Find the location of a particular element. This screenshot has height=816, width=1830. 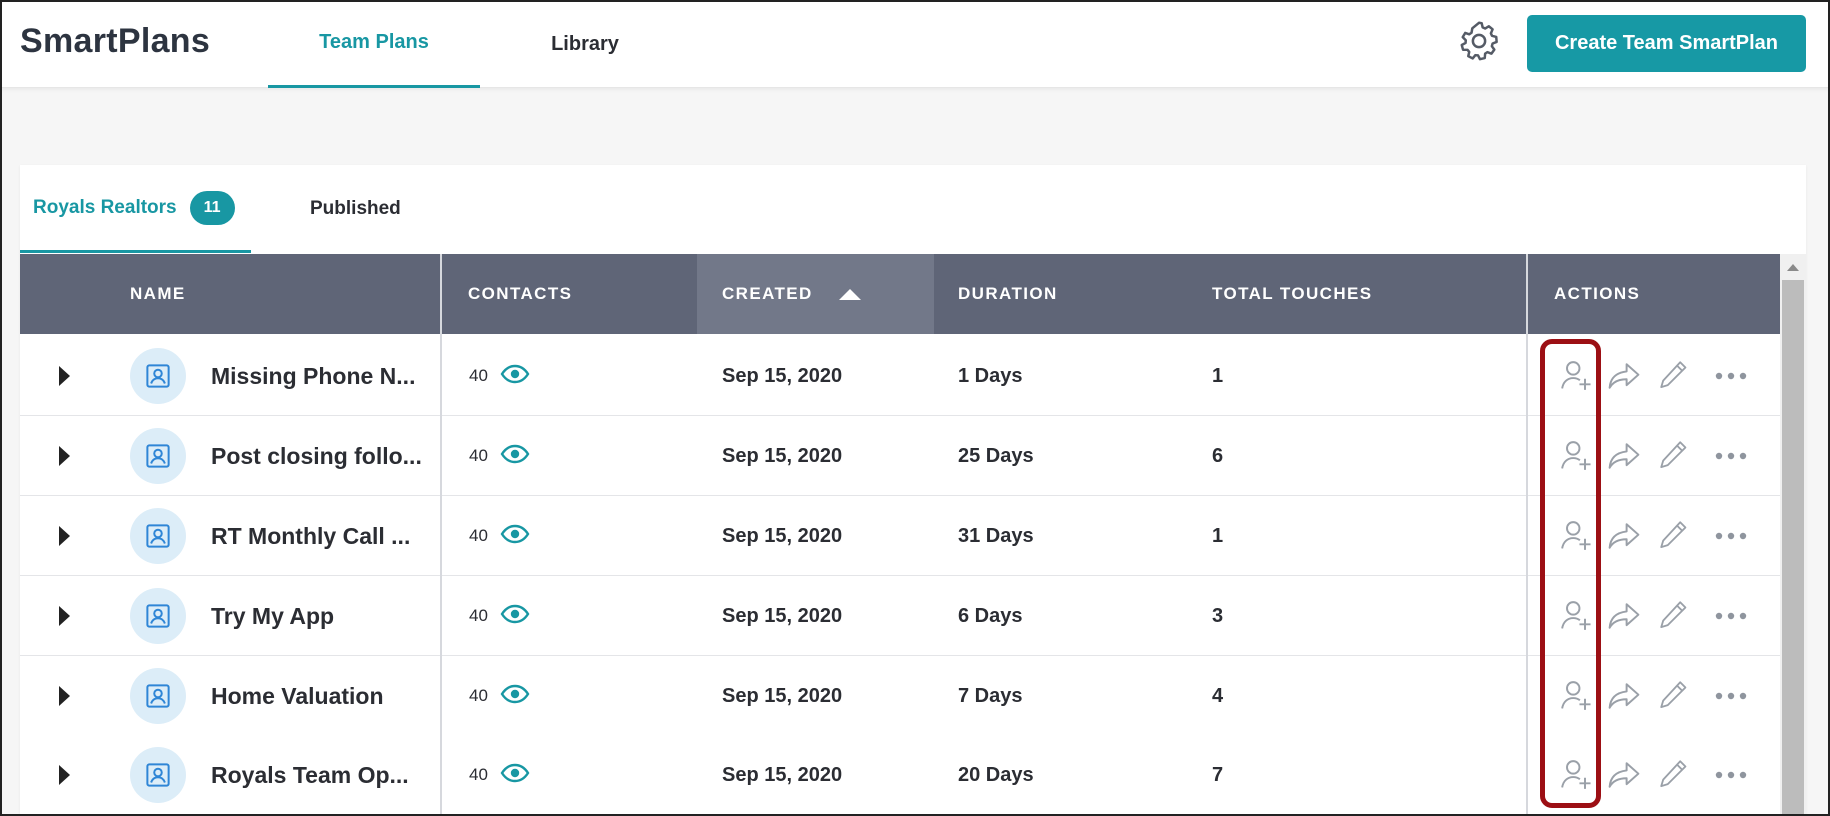

scroll-up-arrow-icon is located at coordinates (1793, 267).